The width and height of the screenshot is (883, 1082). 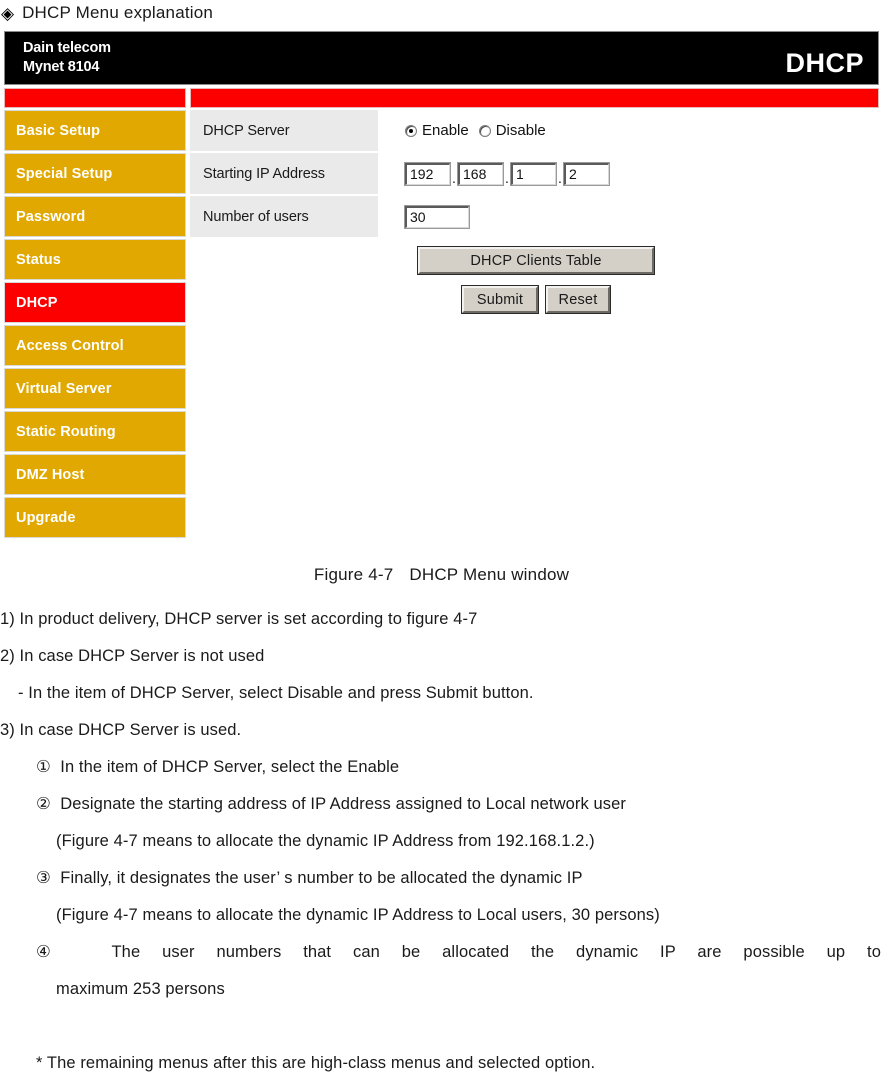 What do you see at coordinates (58, 130) in the screenshot?
I see `sidebar-item-label: Basic Setup` at bounding box center [58, 130].